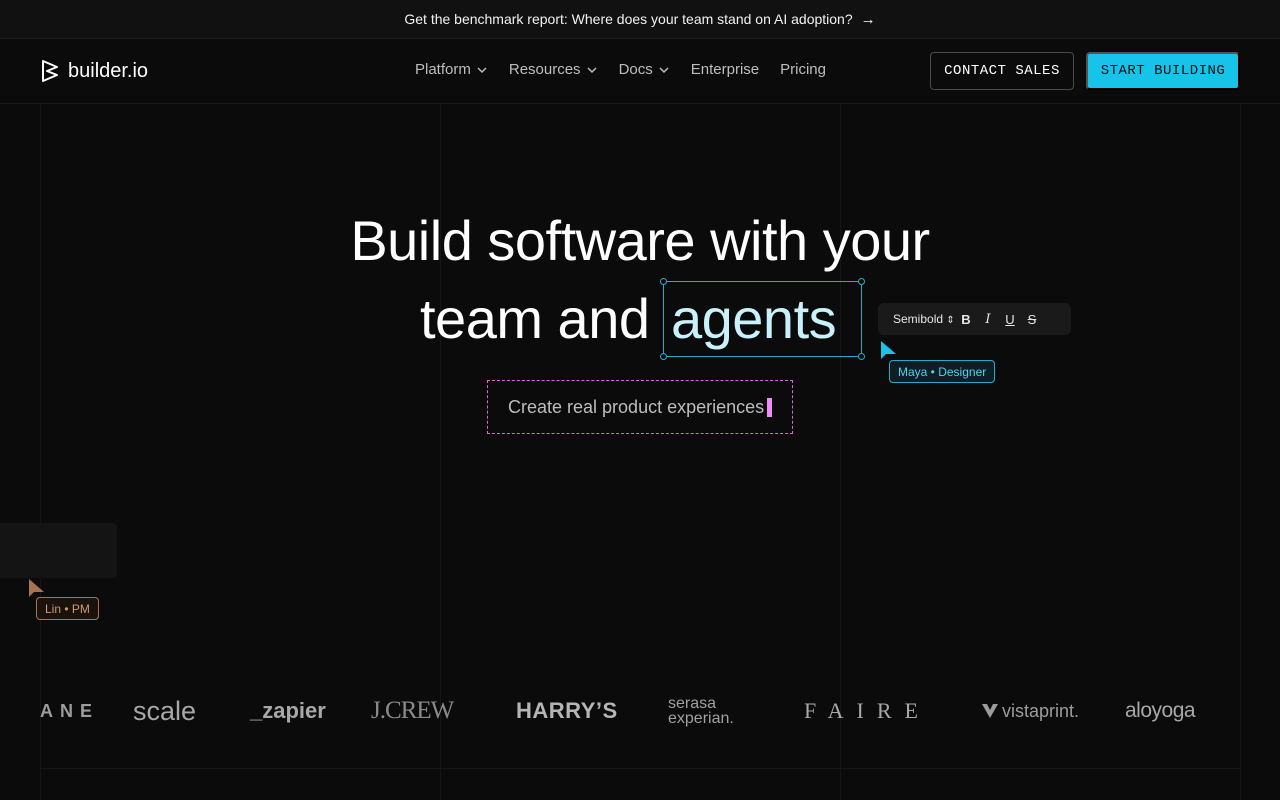  I want to click on logo-faire: FAIRE, so click(867, 710).